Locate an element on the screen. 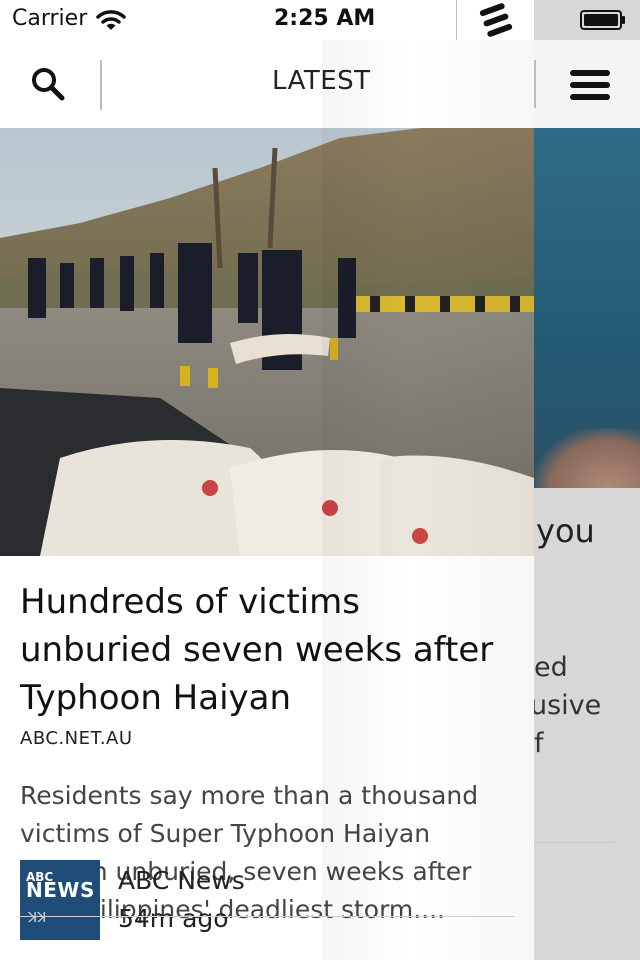 The height and width of the screenshot is (960, 640). wifi-icon is located at coordinates (111, 20).